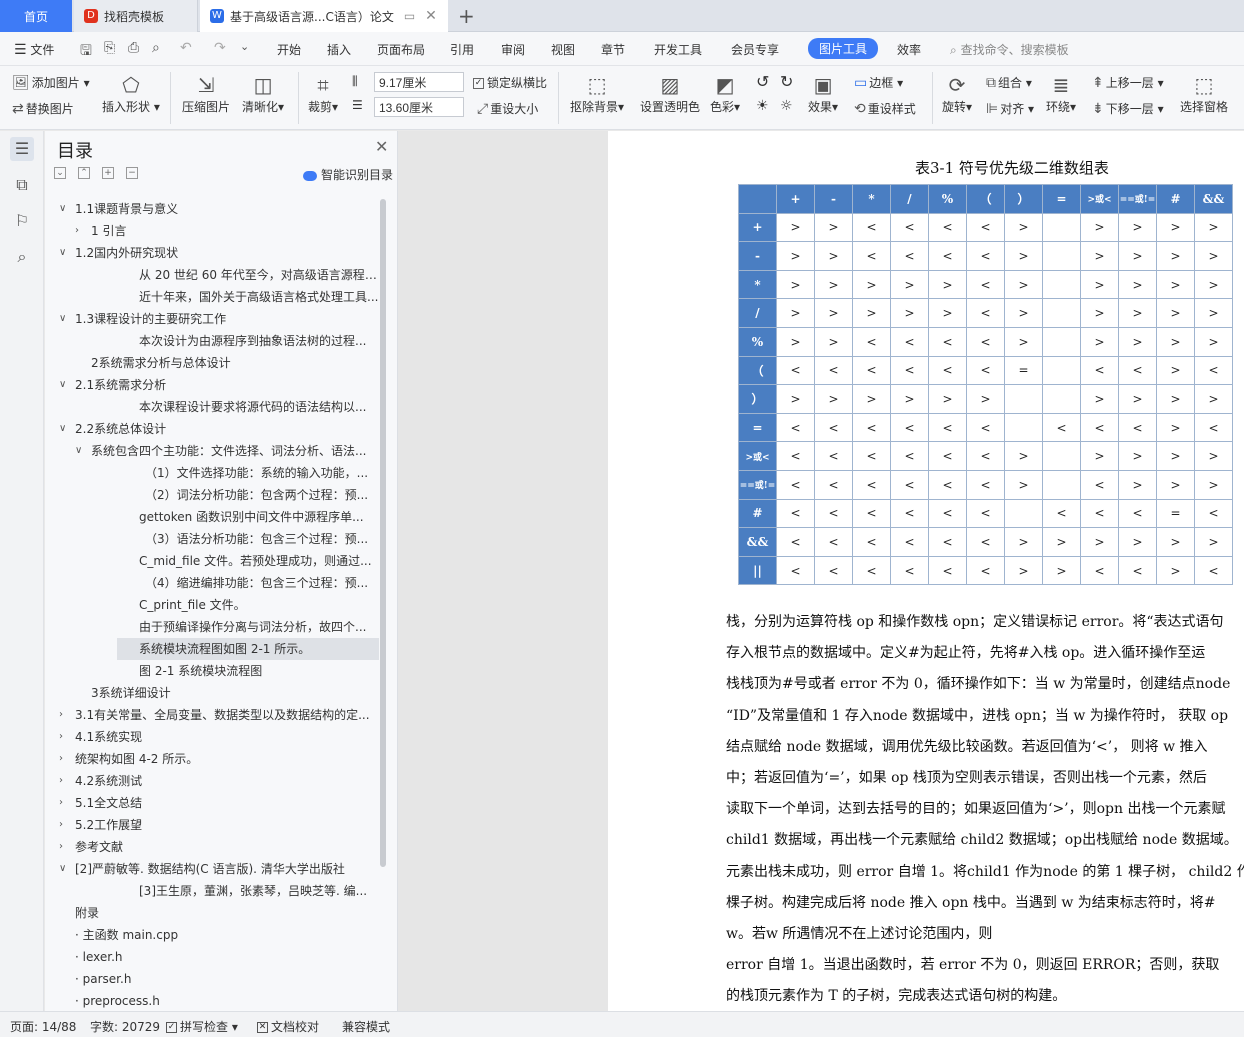 The height and width of the screenshot is (1037, 1244). What do you see at coordinates (1009, 82) in the screenshot?
I see `group-button: ⧉ 组合 ▾` at bounding box center [1009, 82].